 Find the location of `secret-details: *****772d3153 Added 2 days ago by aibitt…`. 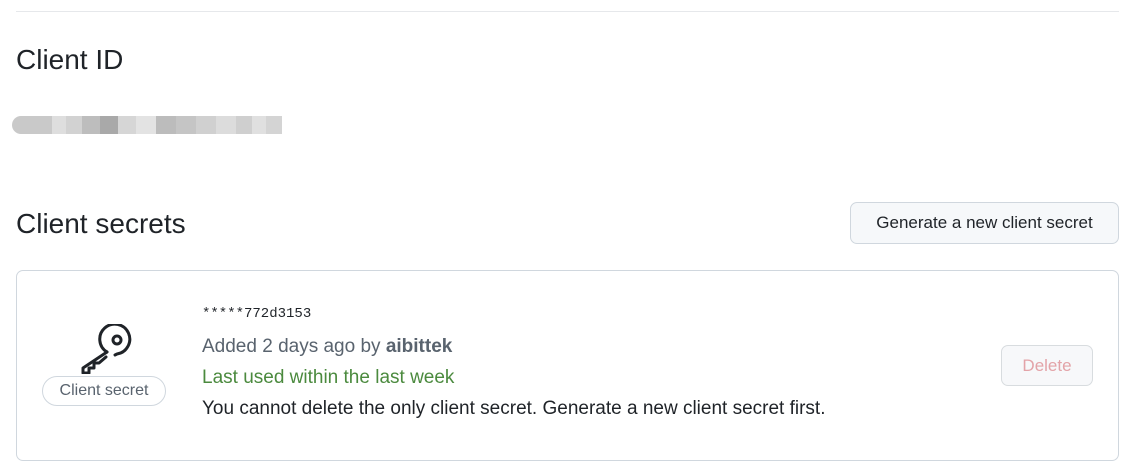

secret-details: *****772d3153 Added 2 days ago by aibitt… is located at coordinates (513, 364).